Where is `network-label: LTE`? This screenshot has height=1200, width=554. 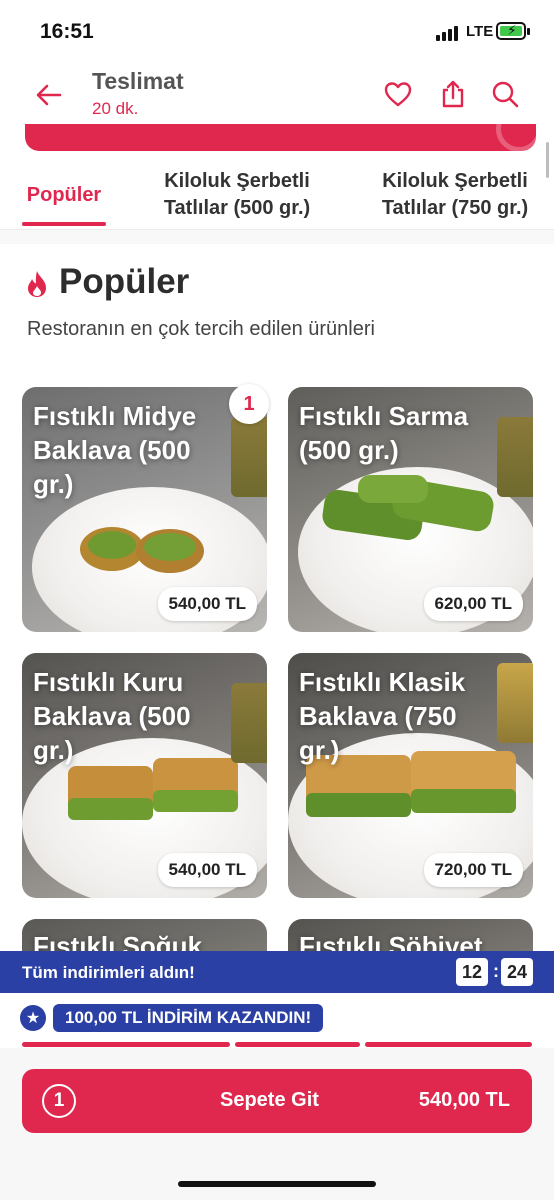
network-label: LTE is located at coordinates (480, 31).